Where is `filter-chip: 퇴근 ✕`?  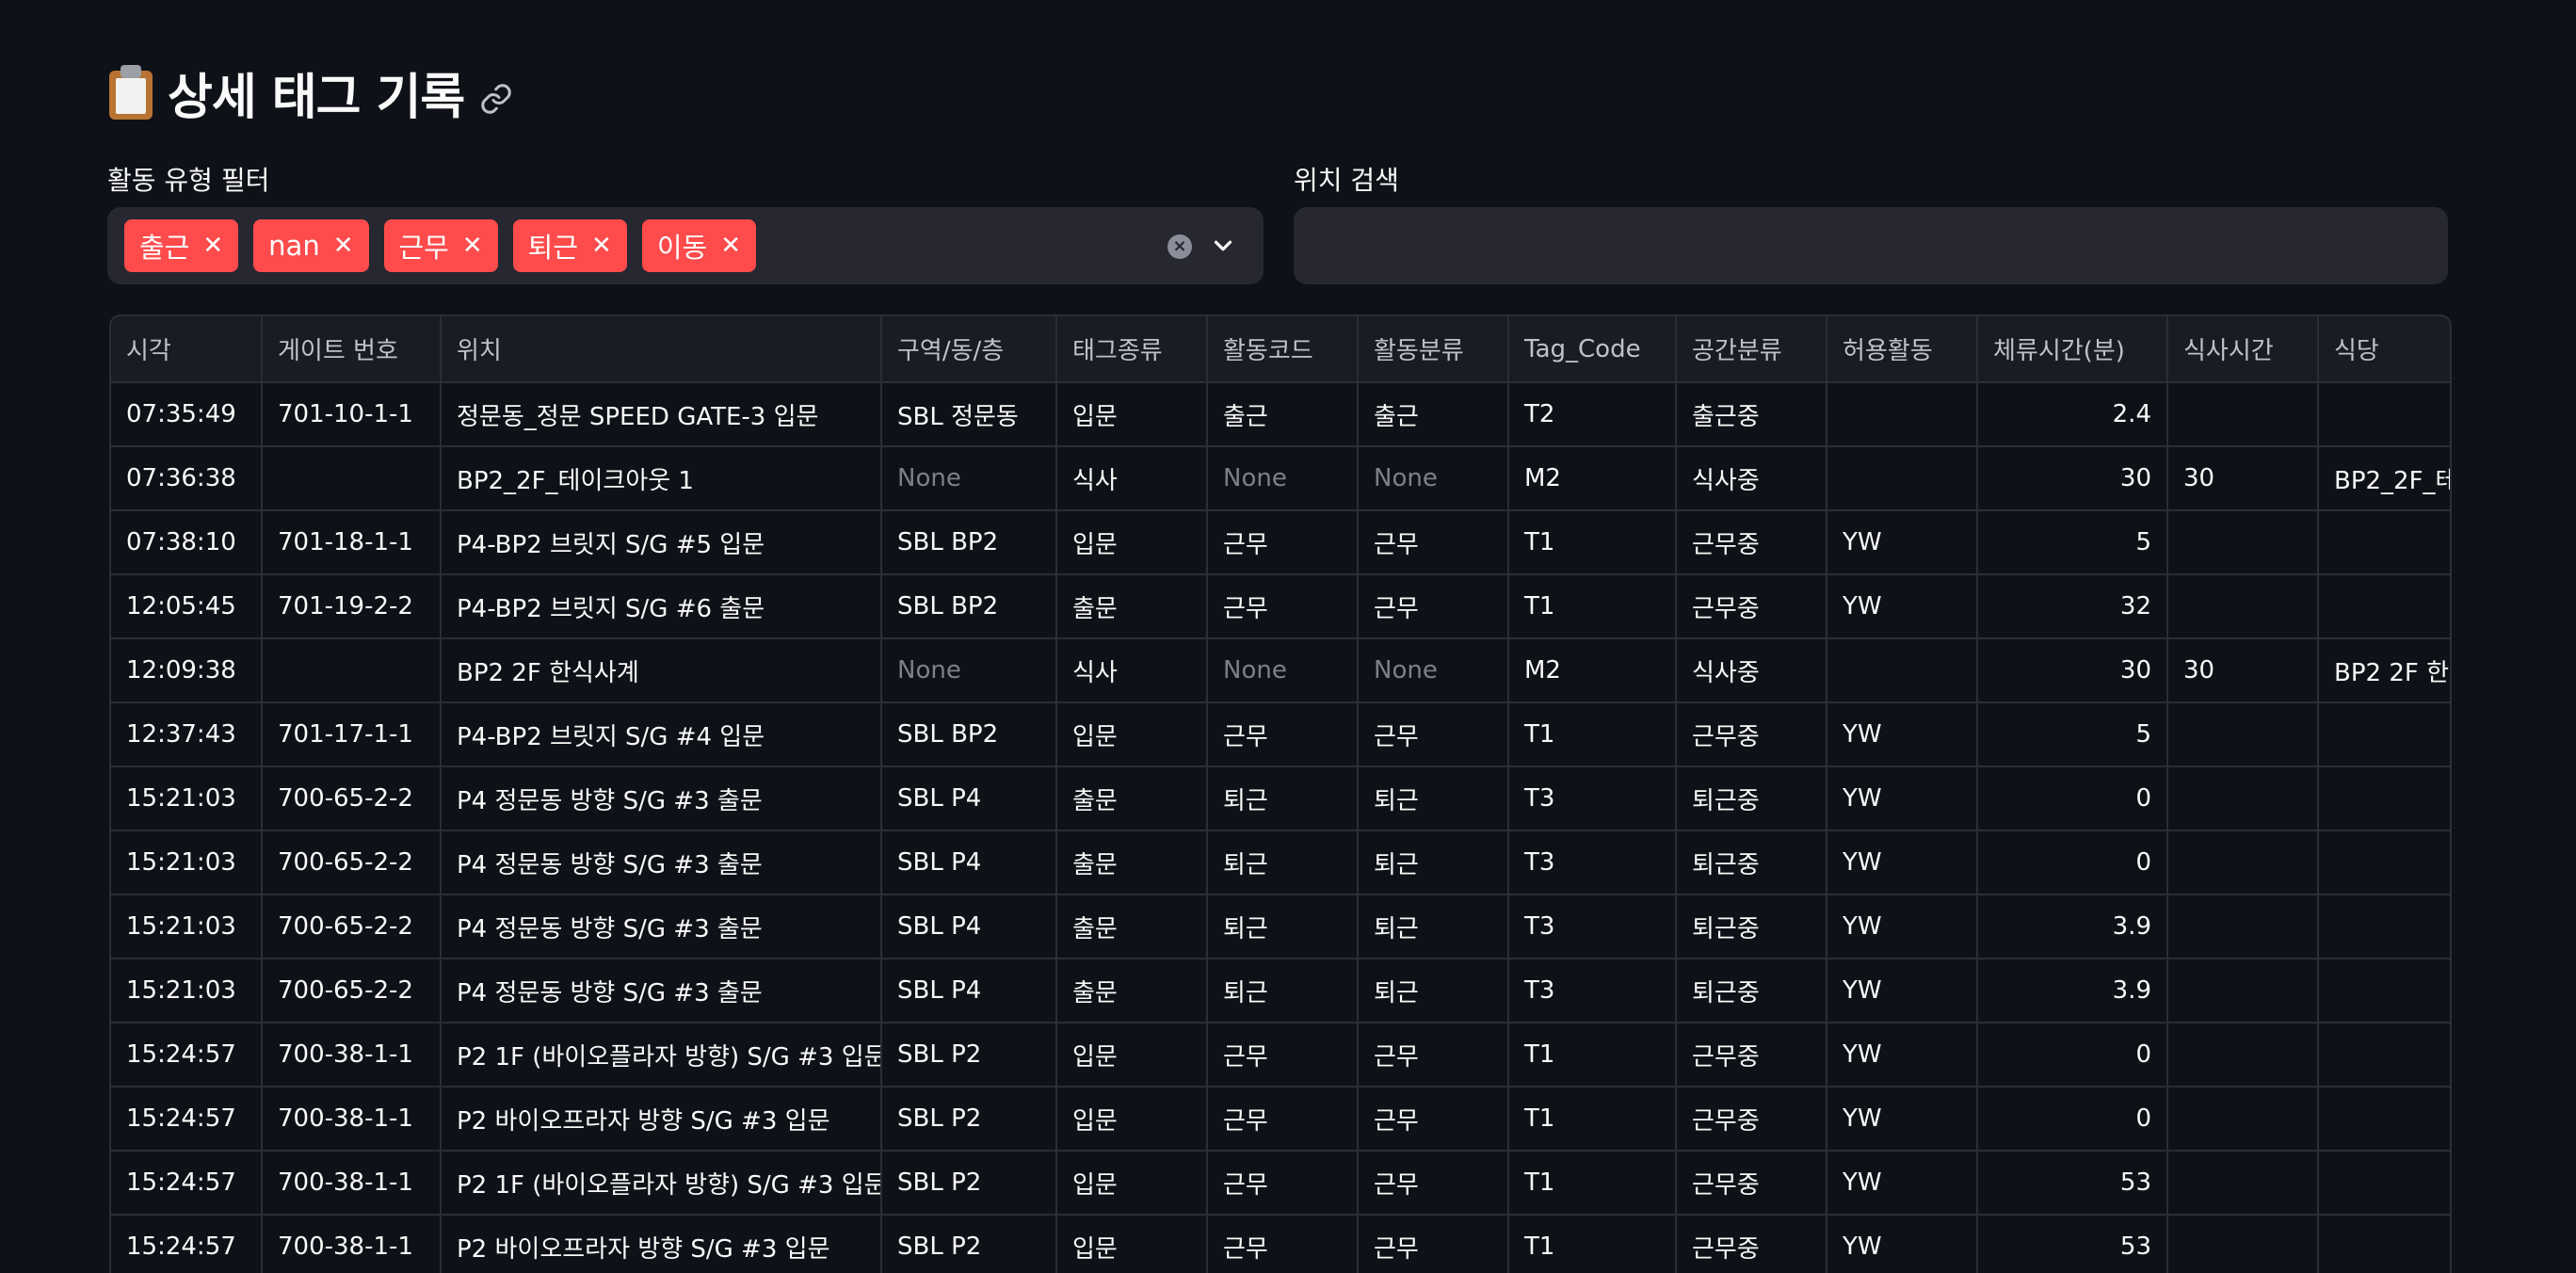 filter-chip: 퇴근 ✕ is located at coordinates (569, 245).